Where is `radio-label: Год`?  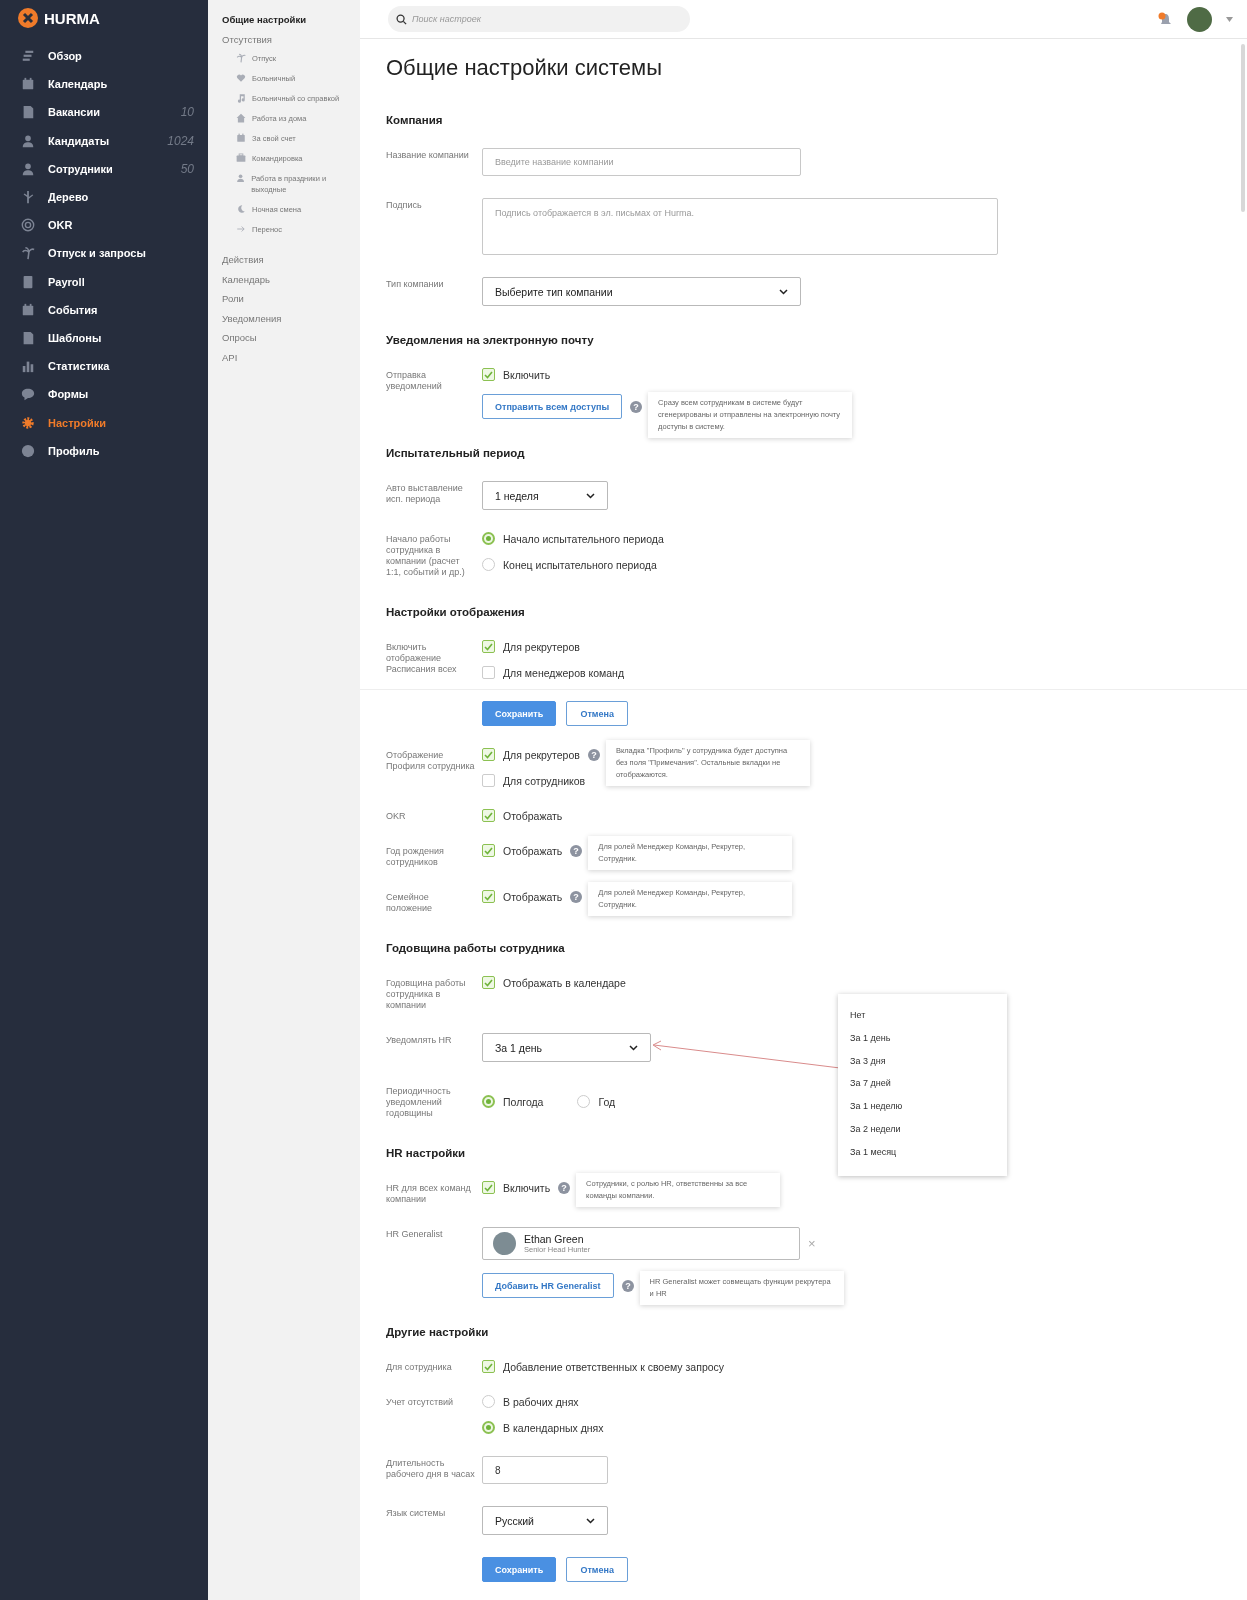 radio-label: Год is located at coordinates (607, 1101).